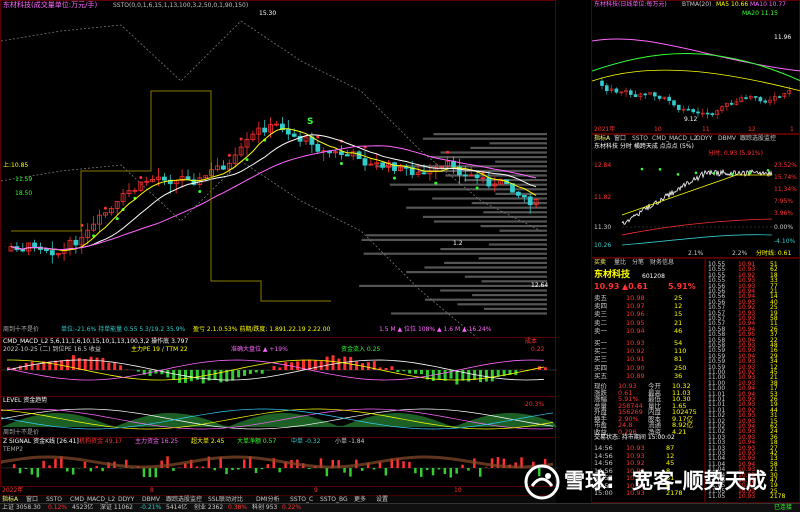 This screenshot has width=800, height=512. I want to click on mini-ma-green, so click(696, 68).